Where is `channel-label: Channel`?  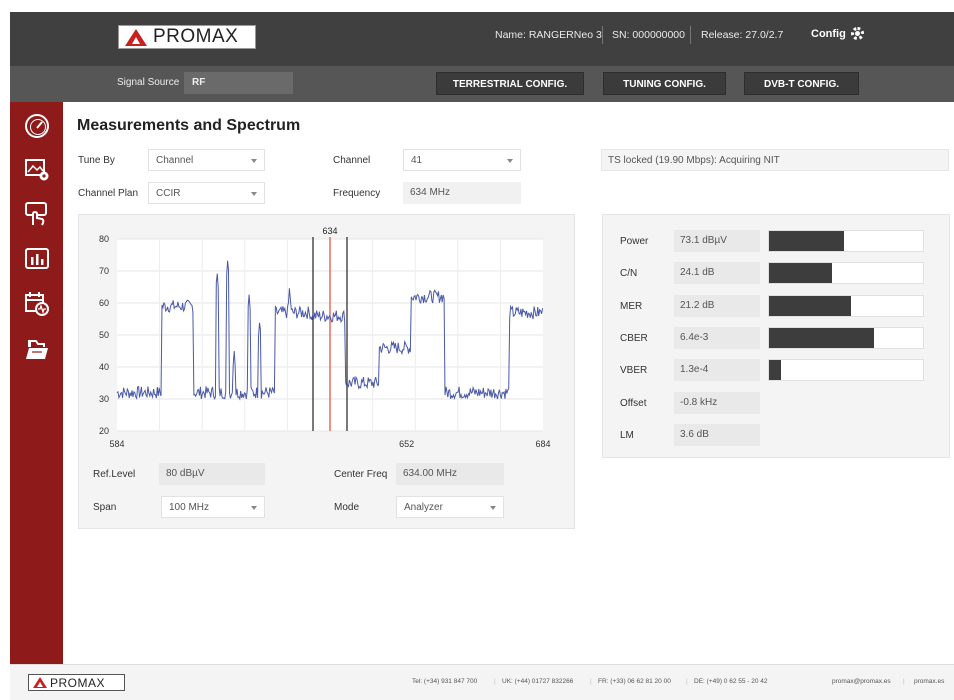 channel-label: Channel is located at coordinates (352, 160).